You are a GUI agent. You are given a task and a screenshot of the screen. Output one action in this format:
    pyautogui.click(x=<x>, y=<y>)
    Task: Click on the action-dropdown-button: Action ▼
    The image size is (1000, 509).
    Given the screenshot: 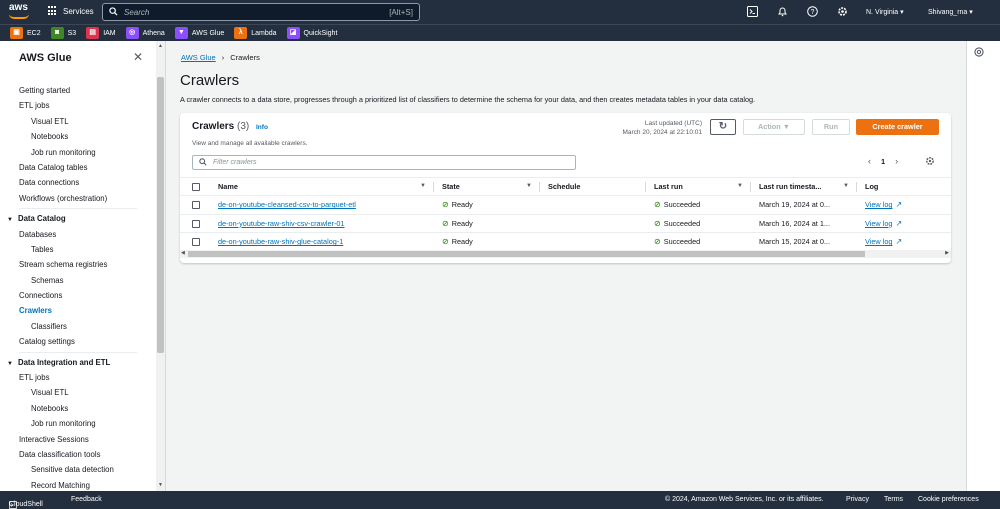 What is the action you would take?
    pyautogui.click(x=774, y=127)
    